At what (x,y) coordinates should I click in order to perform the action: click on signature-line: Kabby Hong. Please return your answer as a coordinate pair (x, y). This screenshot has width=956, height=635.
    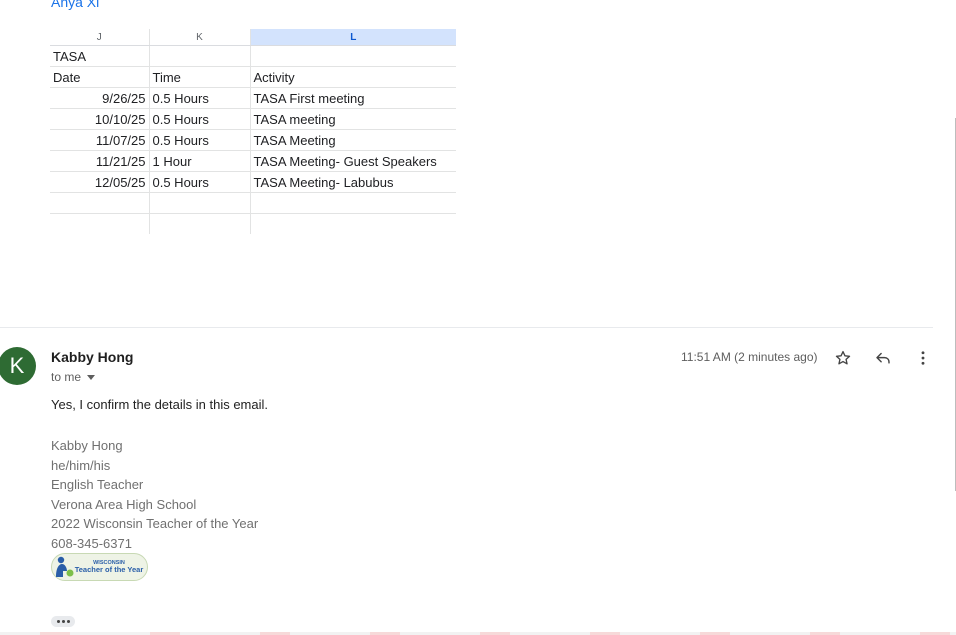
    Looking at the image, I should click on (87, 445).